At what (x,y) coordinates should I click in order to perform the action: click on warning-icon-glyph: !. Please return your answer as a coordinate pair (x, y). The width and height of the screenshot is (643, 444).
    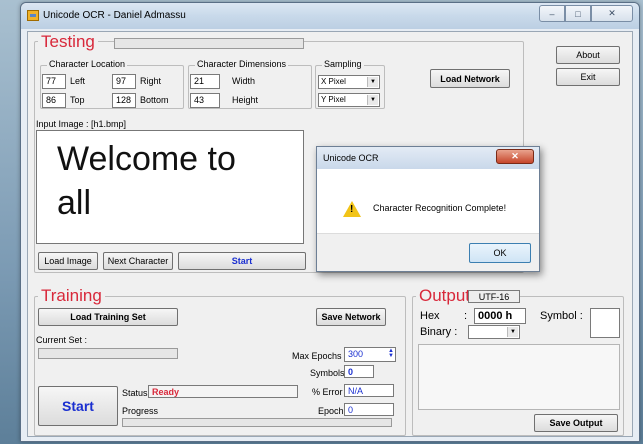
    Looking at the image, I should click on (352, 209).